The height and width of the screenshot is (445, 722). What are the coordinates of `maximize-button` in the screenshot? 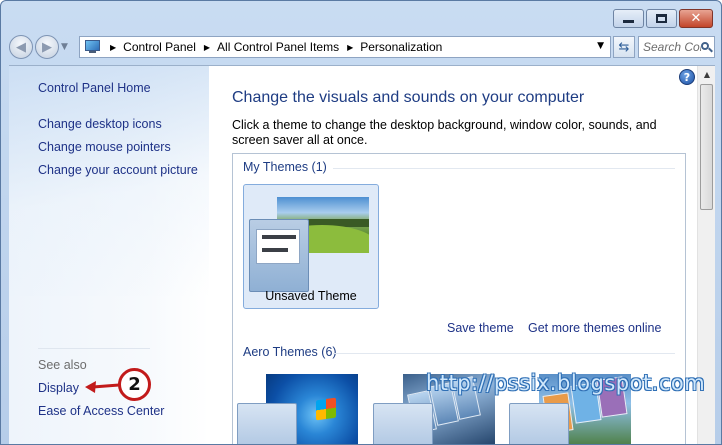 It's located at (661, 18).